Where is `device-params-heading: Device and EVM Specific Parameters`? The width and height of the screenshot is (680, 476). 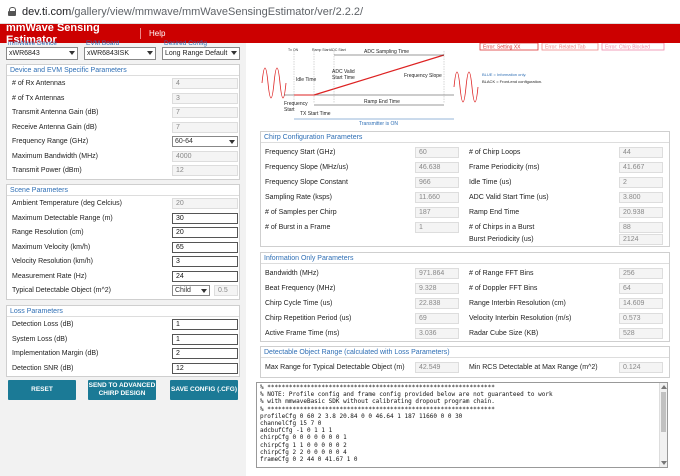 device-params-heading: Device and EVM Specific Parameters is located at coordinates (123, 70).